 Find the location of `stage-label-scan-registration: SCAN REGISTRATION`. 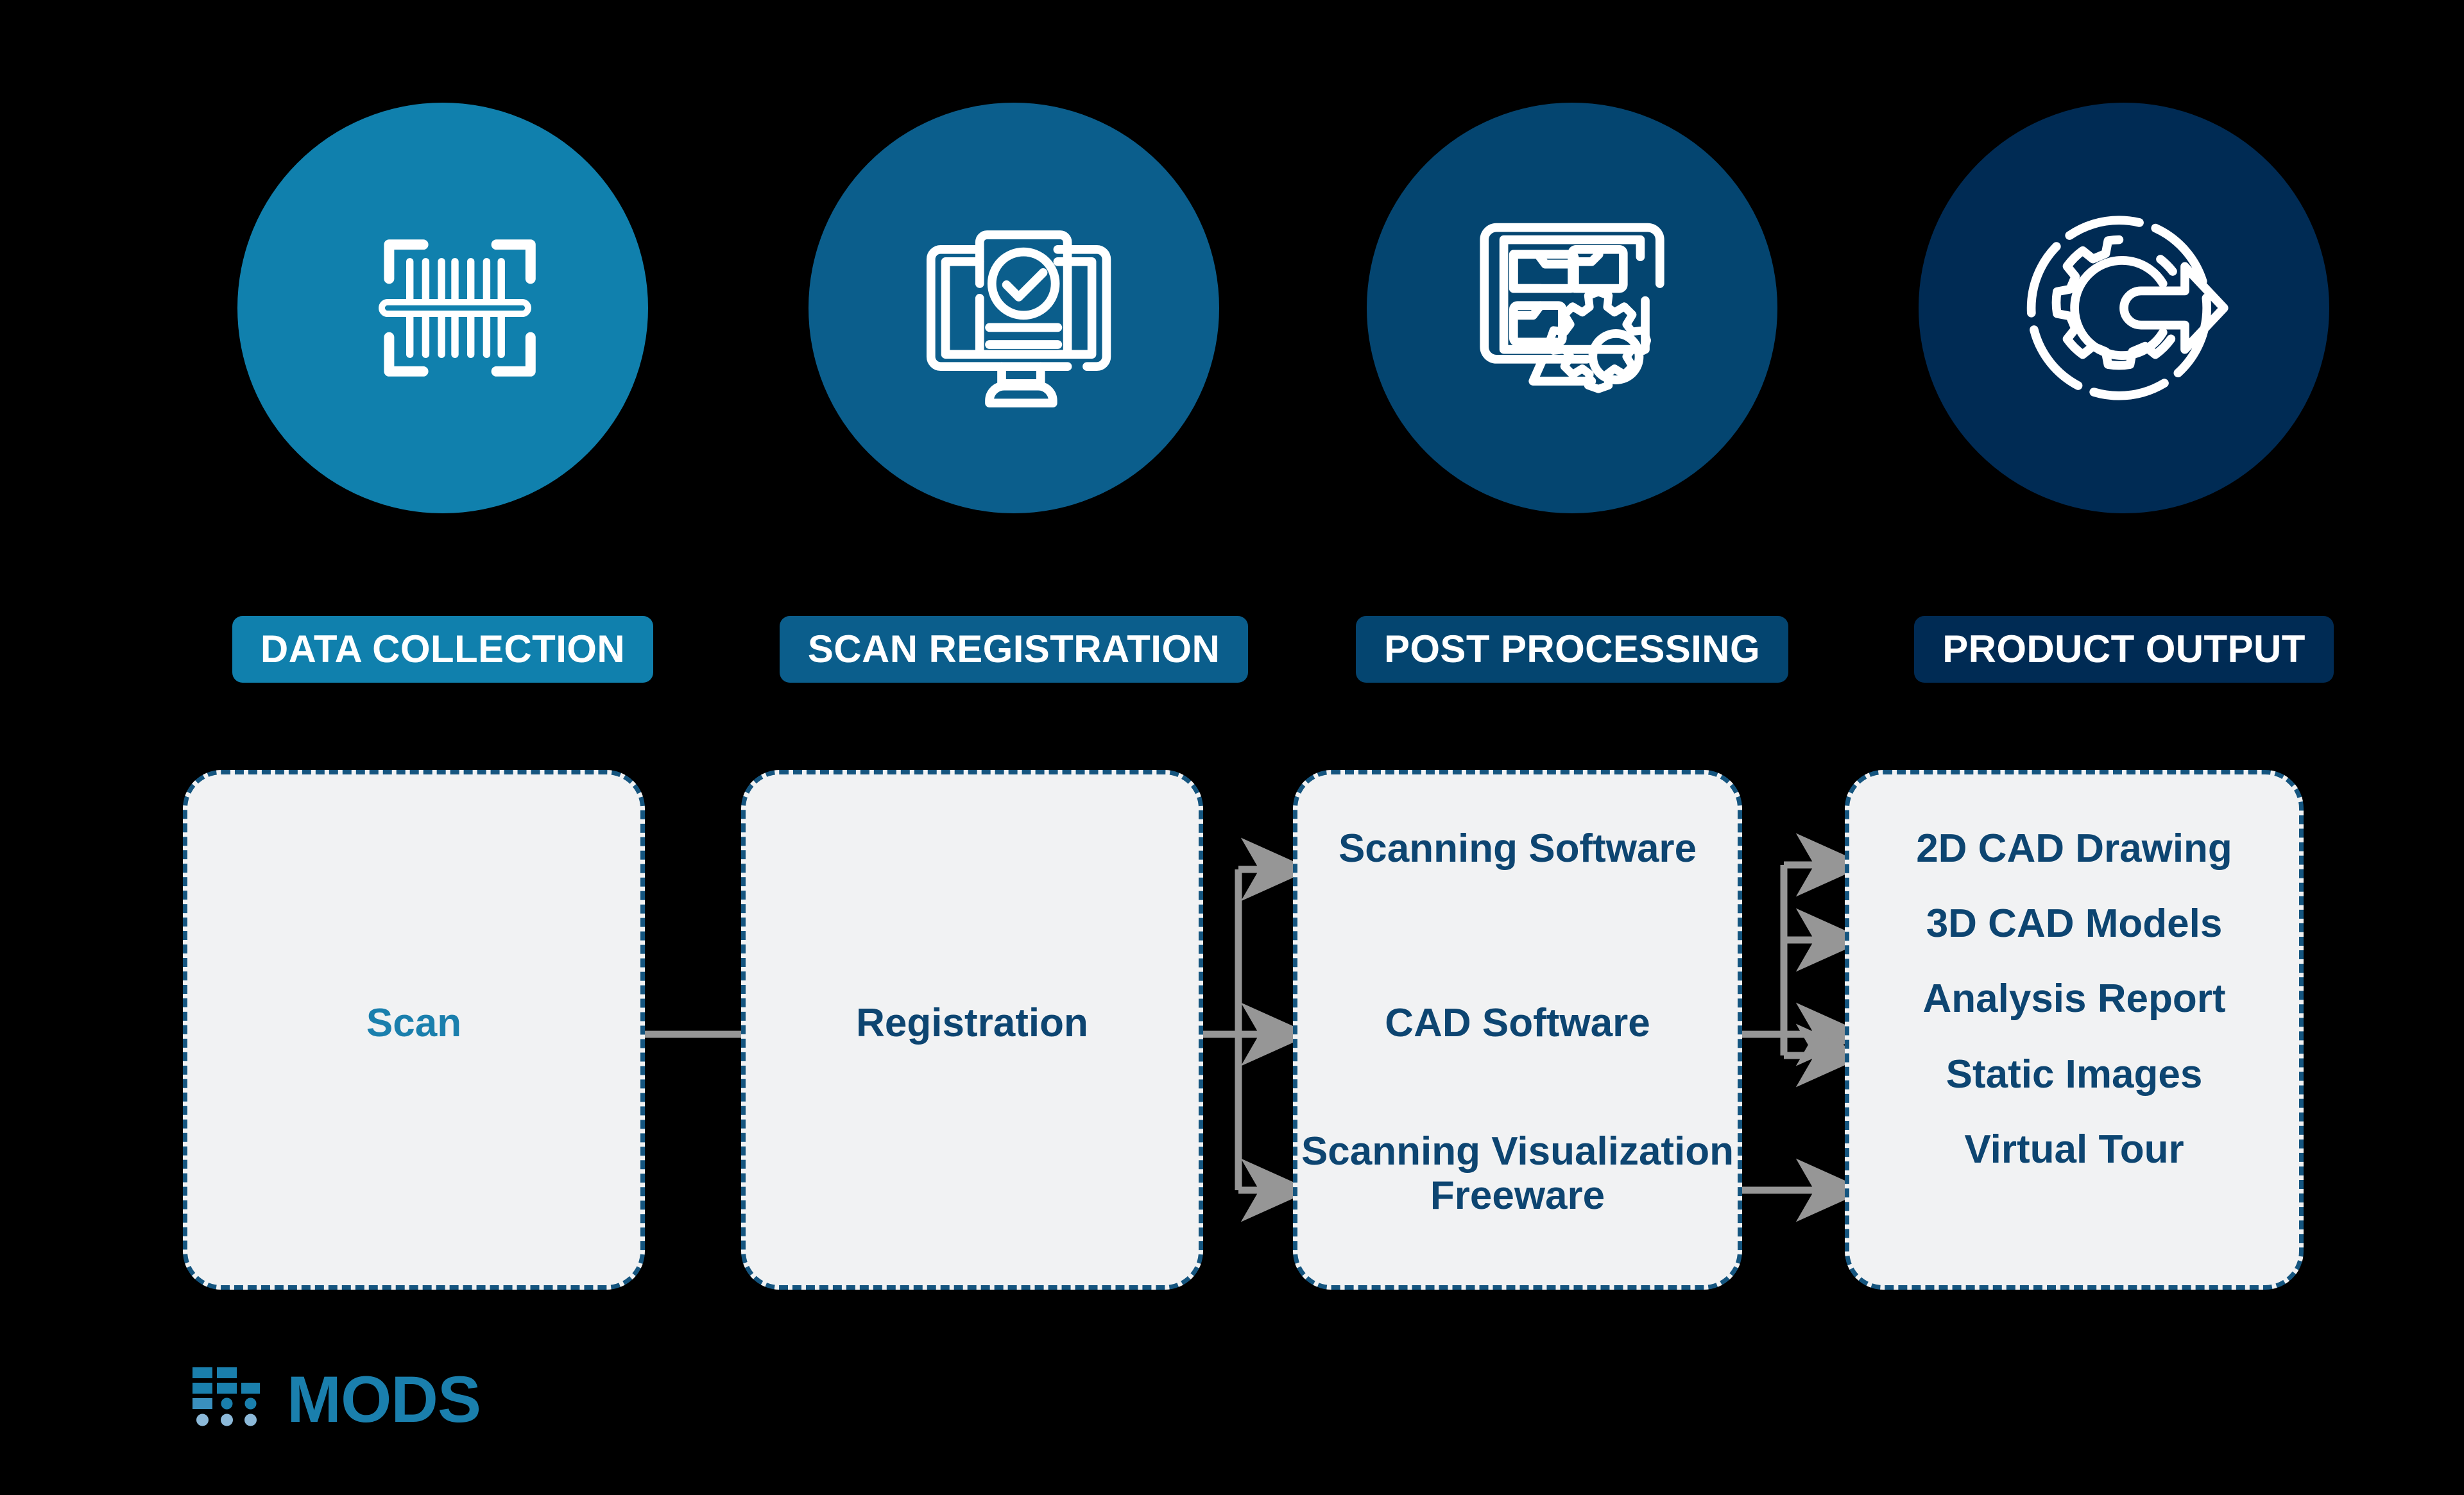

stage-label-scan-registration: SCAN REGISTRATION is located at coordinates (1014, 649).